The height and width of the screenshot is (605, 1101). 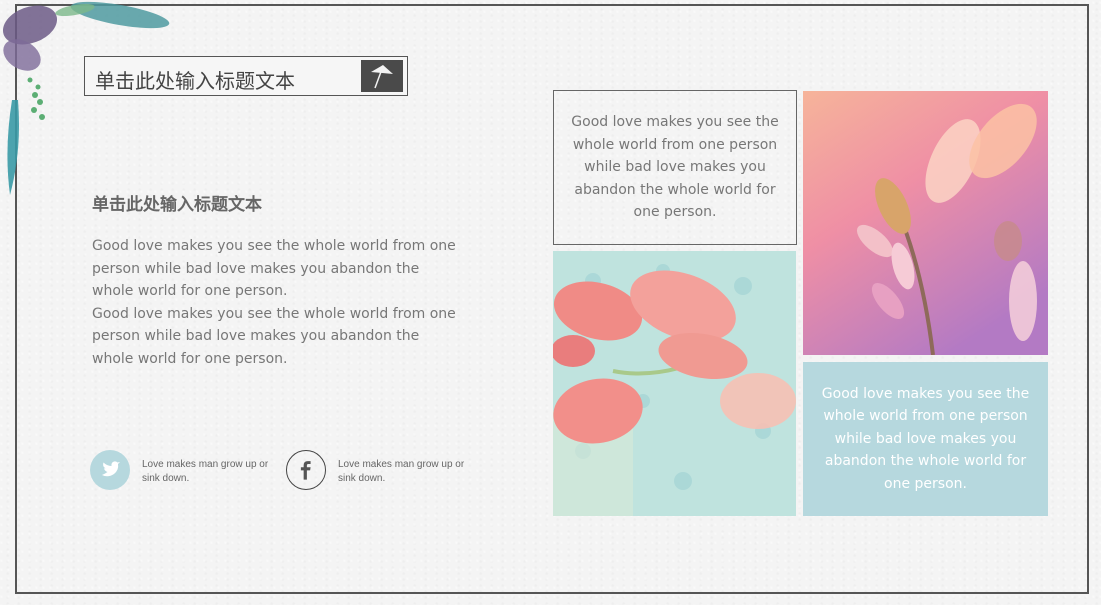 I want to click on twitter-caption: Love makes man grow up or sink down., so click(x=205, y=471).